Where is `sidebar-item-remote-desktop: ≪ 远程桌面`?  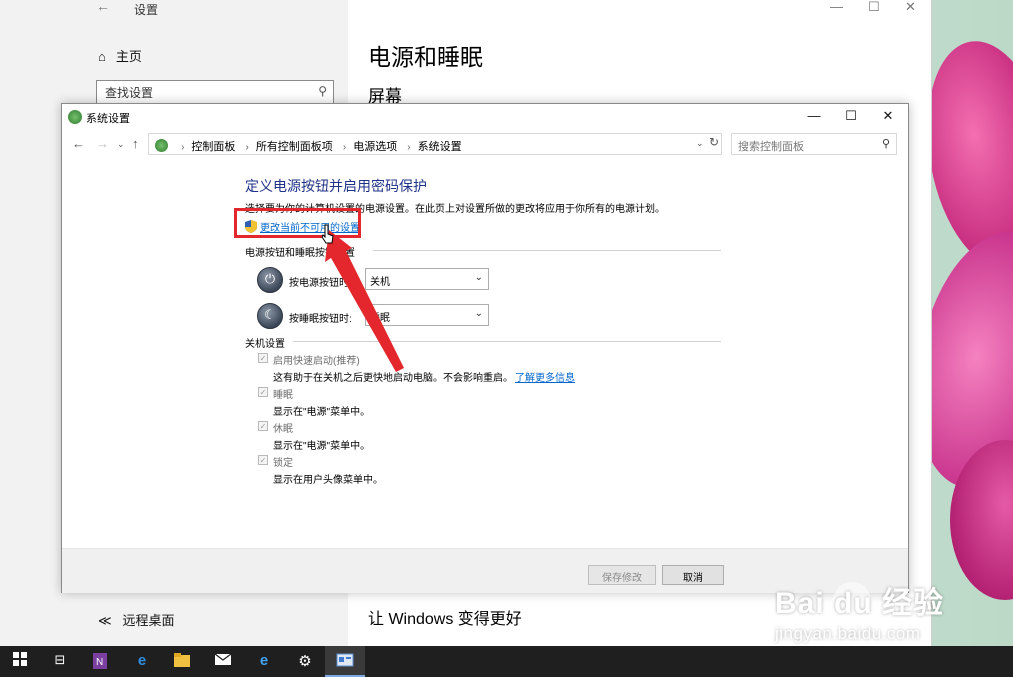 sidebar-item-remote-desktop: ≪ 远程桌面 is located at coordinates (136, 619).